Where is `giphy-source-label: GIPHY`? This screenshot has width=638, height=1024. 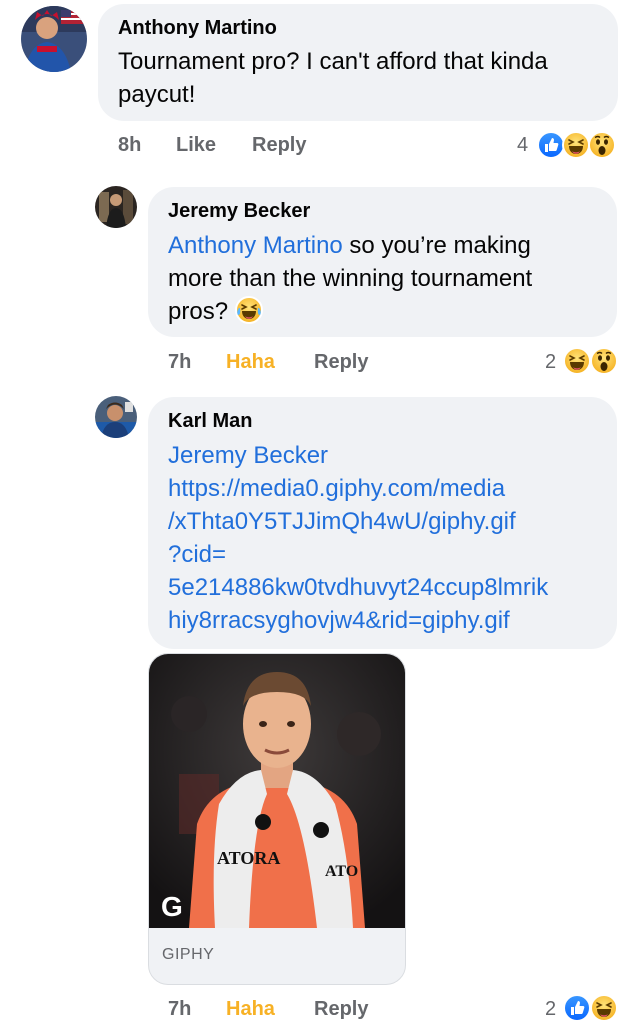 giphy-source-label: GIPHY is located at coordinates (188, 954).